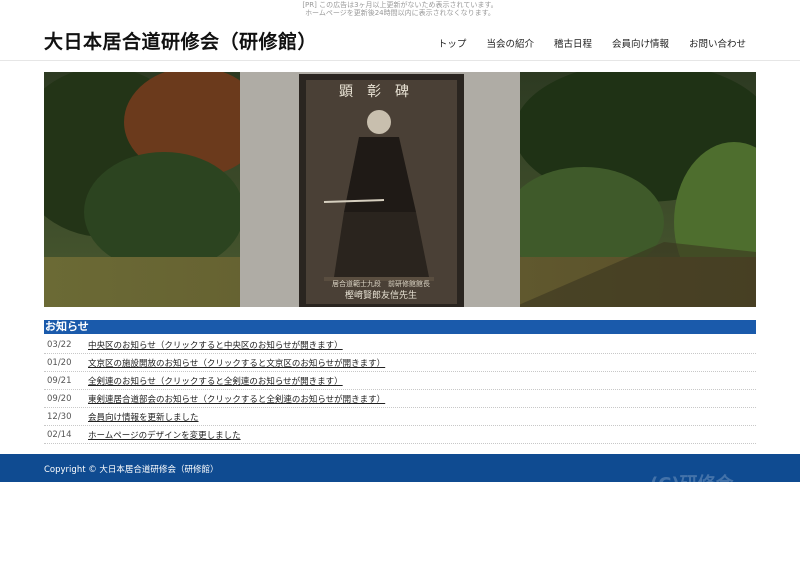  Describe the element at coordinates (400, 417) in the screenshot. I see `list-item: 12/30 会員向け情報を更新しました` at that location.